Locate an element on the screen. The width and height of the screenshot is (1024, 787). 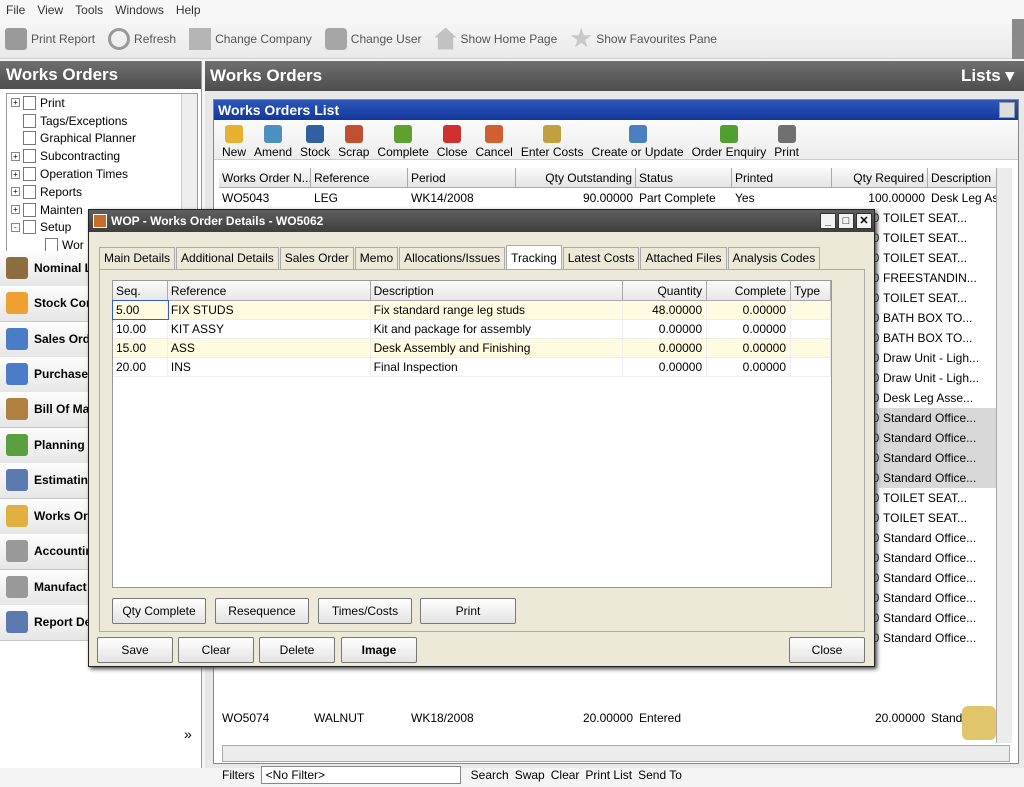
tracking-cell: 10.00 is located at coordinates (140, 329).